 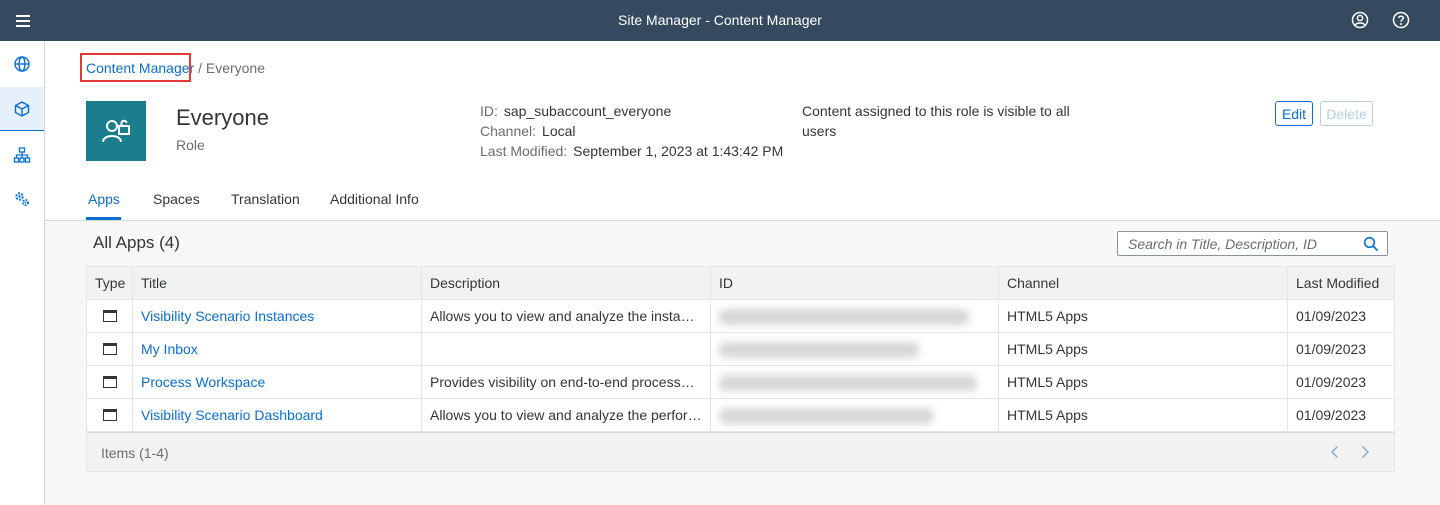 What do you see at coordinates (277, 349) in the screenshot?
I see `app-title-link: My Inbox` at bounding box center [277, 349].